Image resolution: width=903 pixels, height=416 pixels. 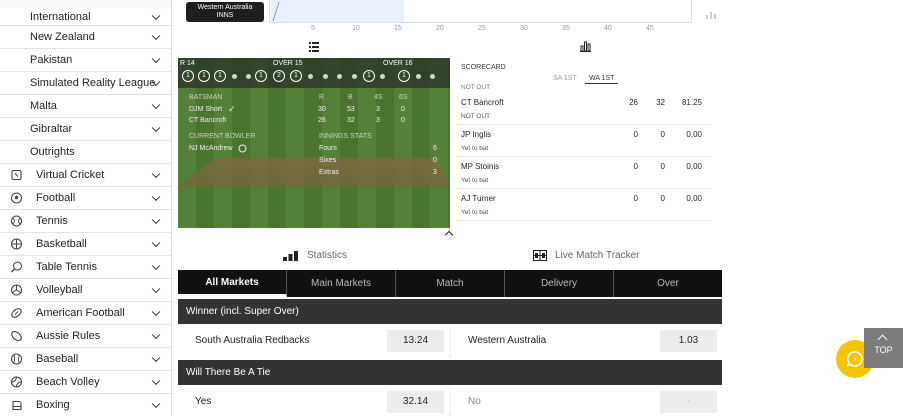 What do you see at coordinates (450, 372) in the screenshot?
I see `market-header-tie: Will There Be A Tie` at bounding box center [450, 372].